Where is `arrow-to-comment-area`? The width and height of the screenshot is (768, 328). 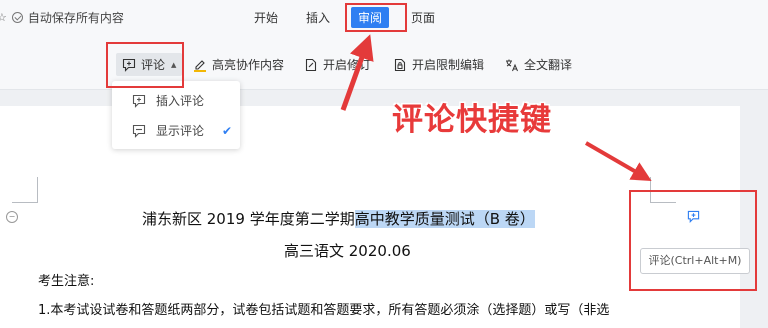
arrow-to-comment-area is located at coordinates (618, 161).